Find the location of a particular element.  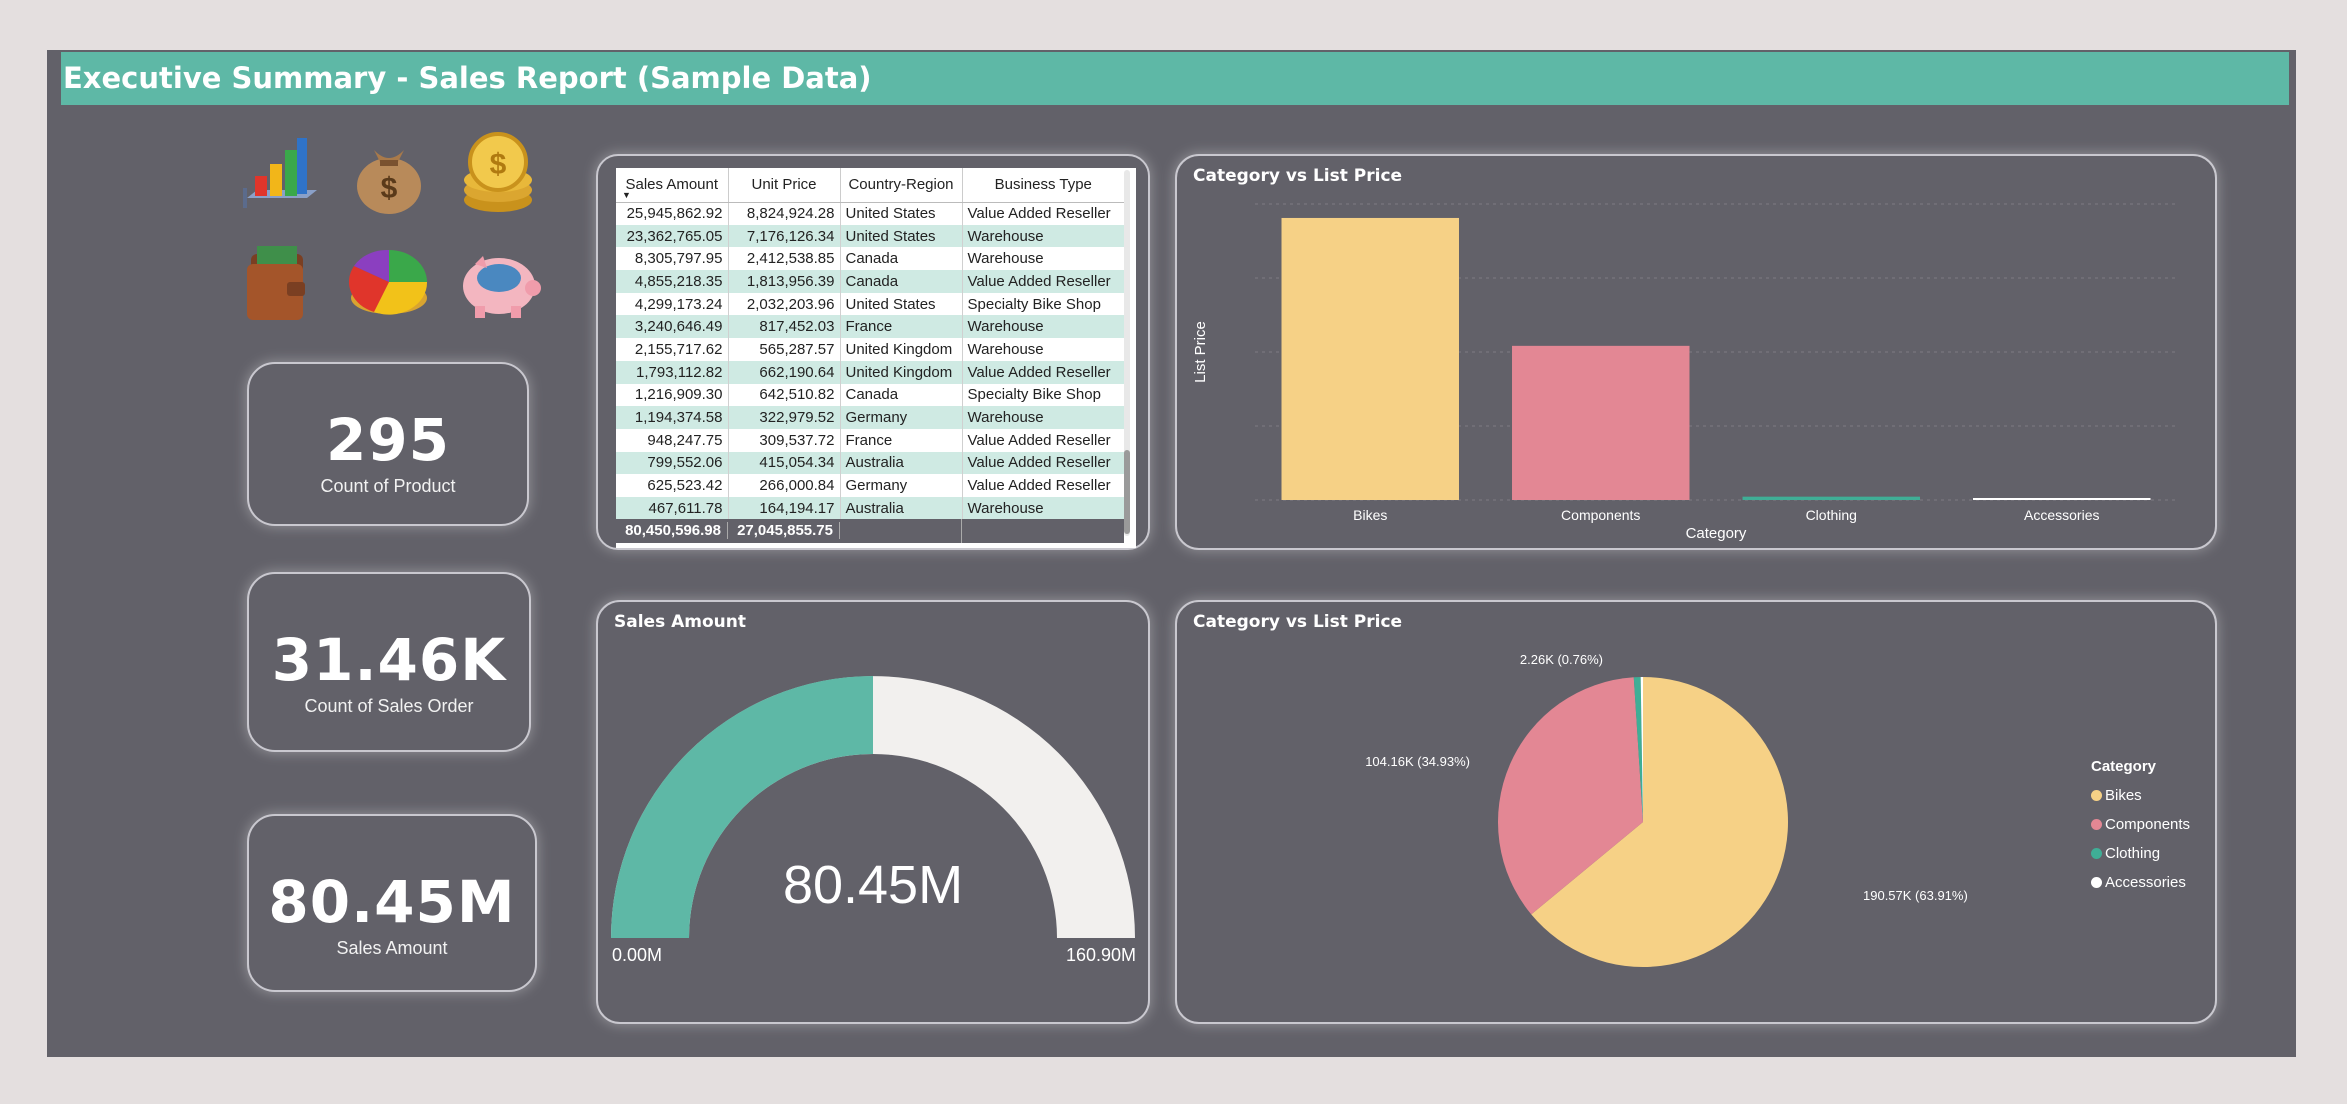

scrollbar-thumb is located at coordinates (1127, 492).